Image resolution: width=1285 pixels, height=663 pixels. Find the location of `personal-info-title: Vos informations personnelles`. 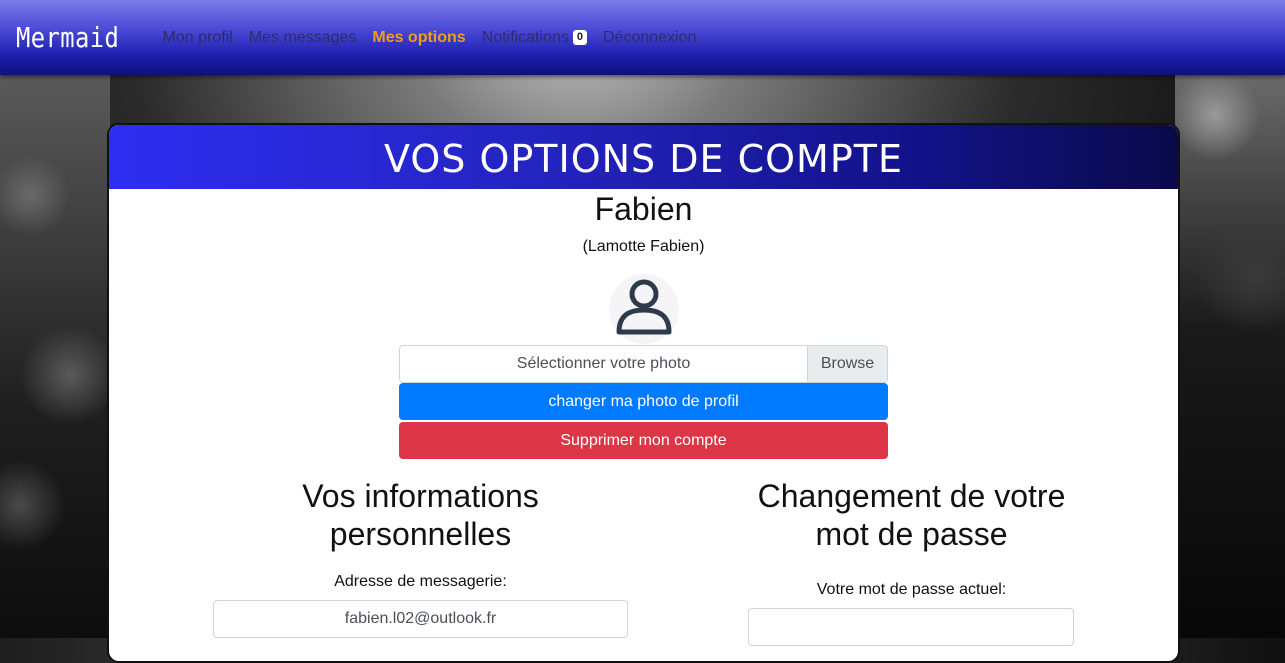

personal-info-title: Vos informations personnelles is located at coordinates (420, 515).